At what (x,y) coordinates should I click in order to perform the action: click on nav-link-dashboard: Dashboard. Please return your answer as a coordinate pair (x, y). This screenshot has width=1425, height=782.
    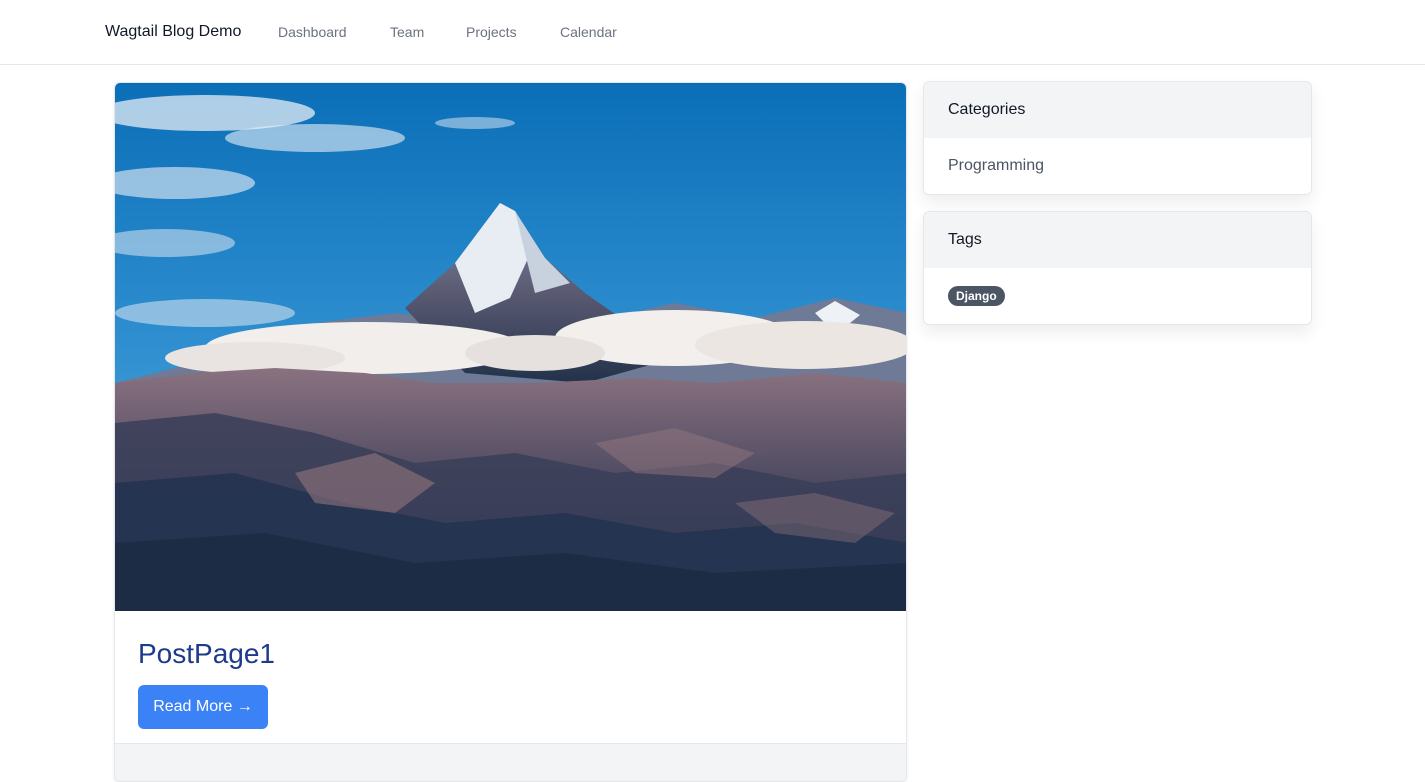
    Looking at the image, I should click on (312, 32).